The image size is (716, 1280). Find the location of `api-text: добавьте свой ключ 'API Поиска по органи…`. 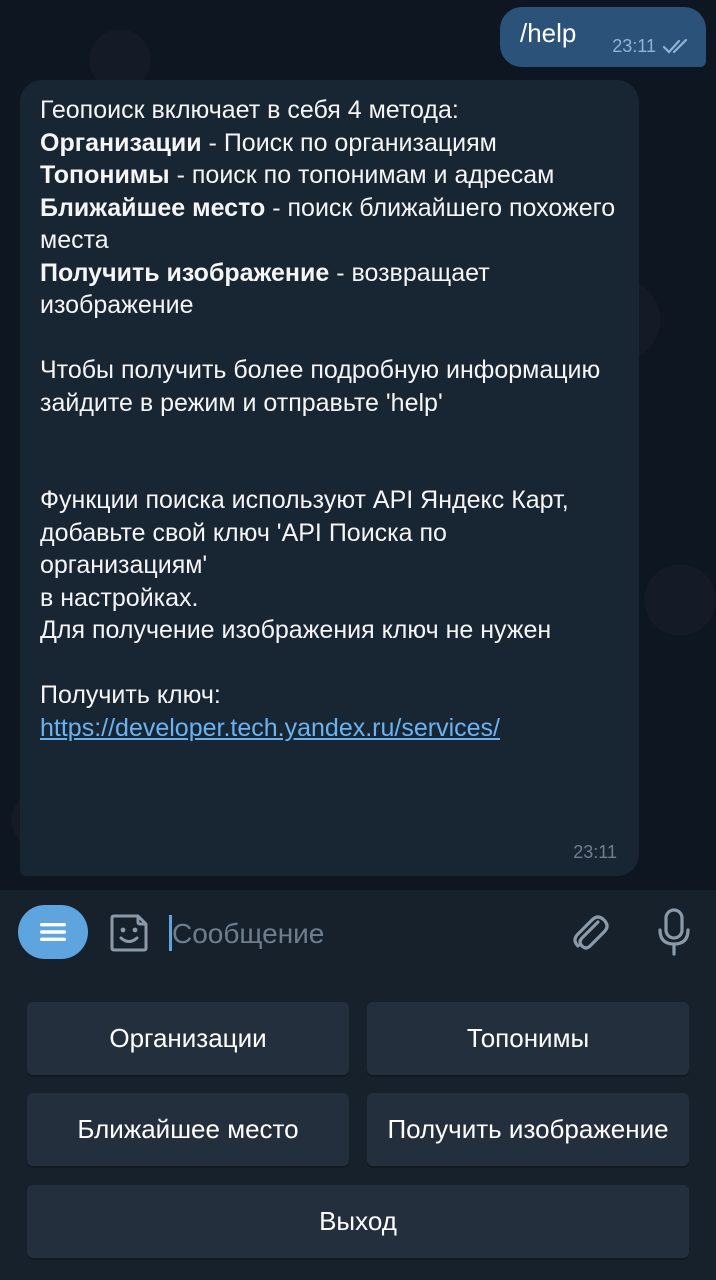

api-text: добавьте свой ключ 'API Поиска по органи… is located at coordinates (243, 549).